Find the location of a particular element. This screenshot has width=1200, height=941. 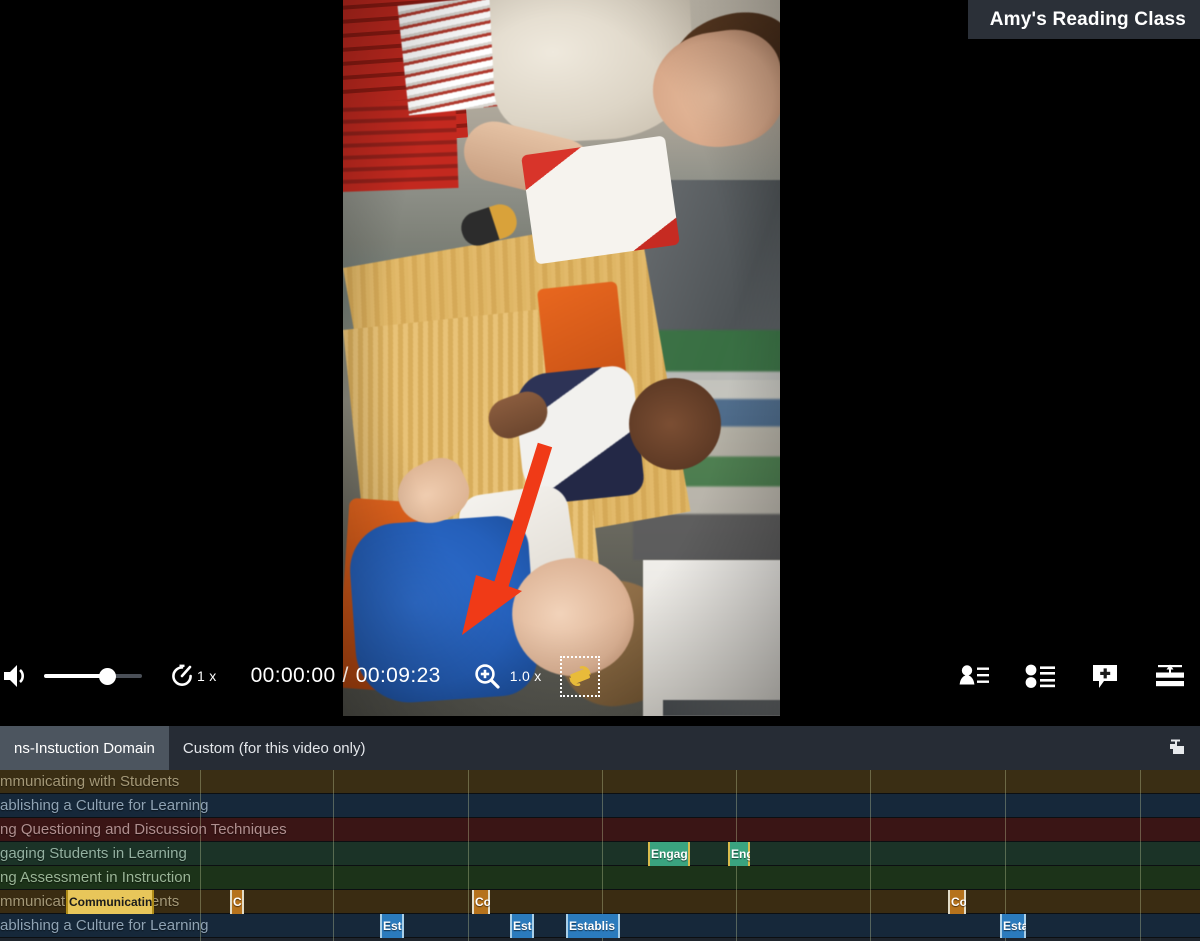

timeline-track: ng Questioning and Discussion Techniques is located at coordinates (600, 830).